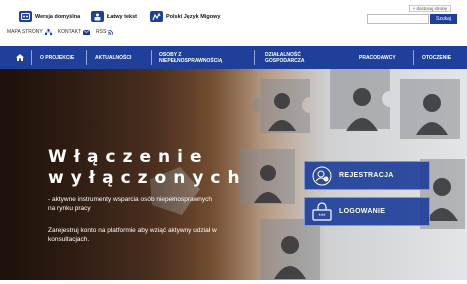 The height and width of the screenshot is (284, 467). What do you see at coordinates (193, 16) in the screenshot?
I see `version-sign-language-label: Polski Język Migowy` at bounding box center [193, 16].